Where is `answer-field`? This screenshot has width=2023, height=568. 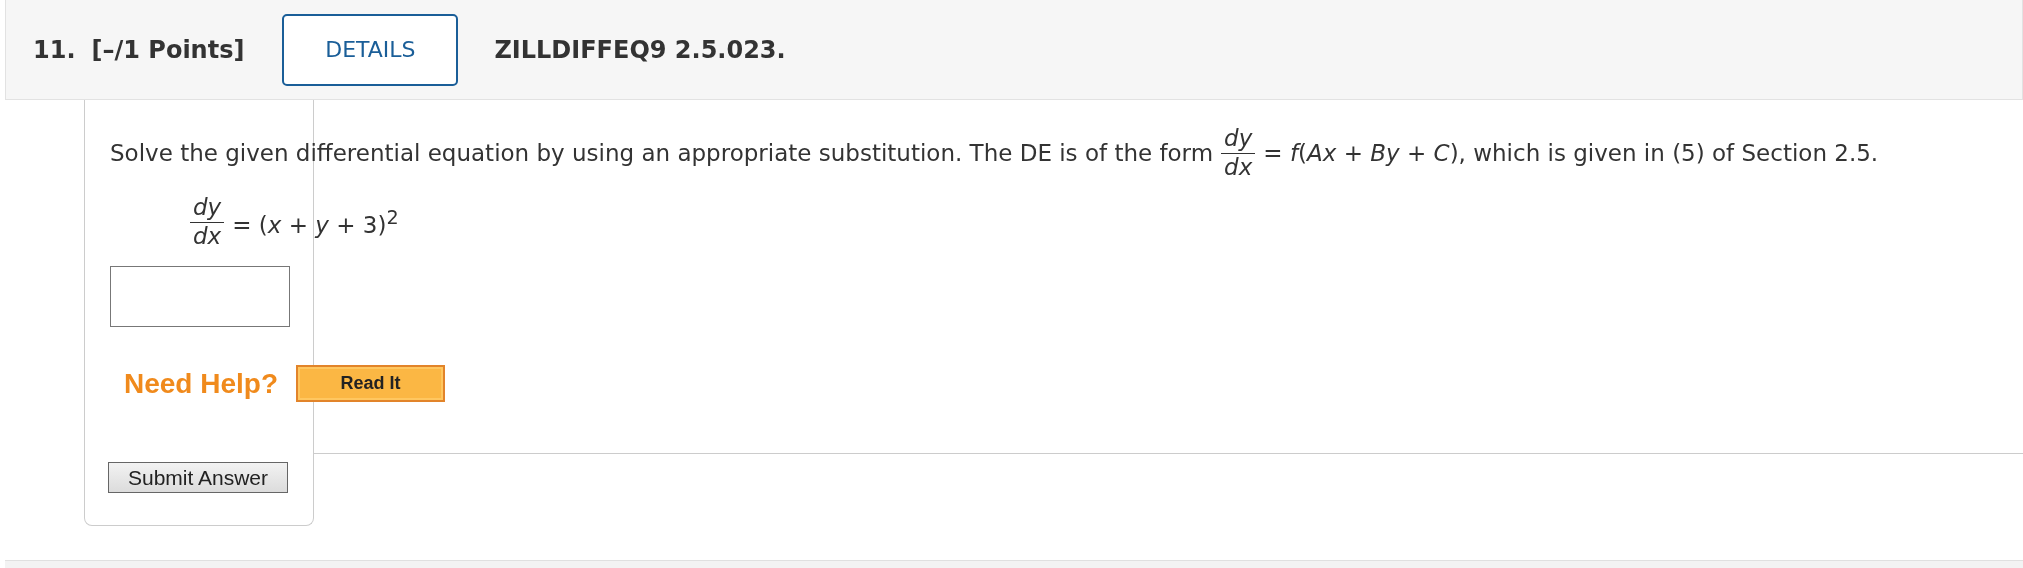
answer-field is located at coordinates (200, 297).